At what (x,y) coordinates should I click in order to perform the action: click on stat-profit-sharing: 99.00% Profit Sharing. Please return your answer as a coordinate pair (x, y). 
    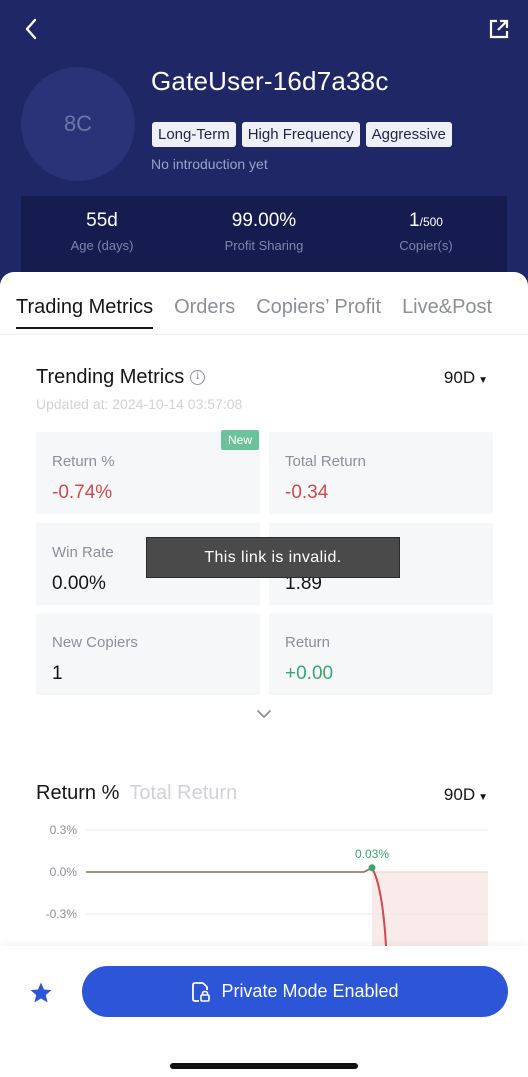
    Looking at the image, I should click on (264, 234).